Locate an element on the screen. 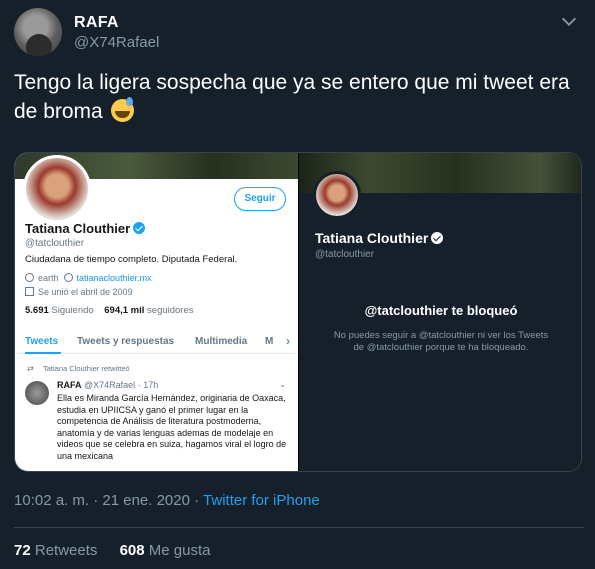 This screenshot has height=569, width=595. profile-joined: Se unió el abril de 2009 is located at coordinates (79, 292).